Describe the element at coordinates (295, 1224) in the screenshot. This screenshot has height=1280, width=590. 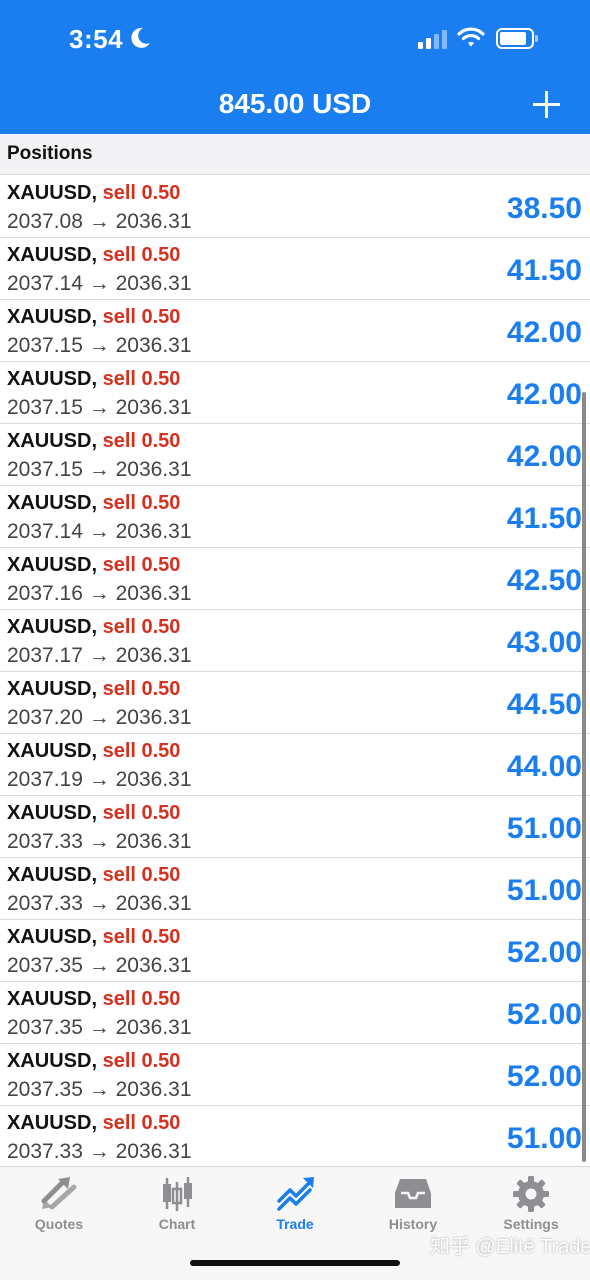
I see `tab-trade-label: Trade` at that location.